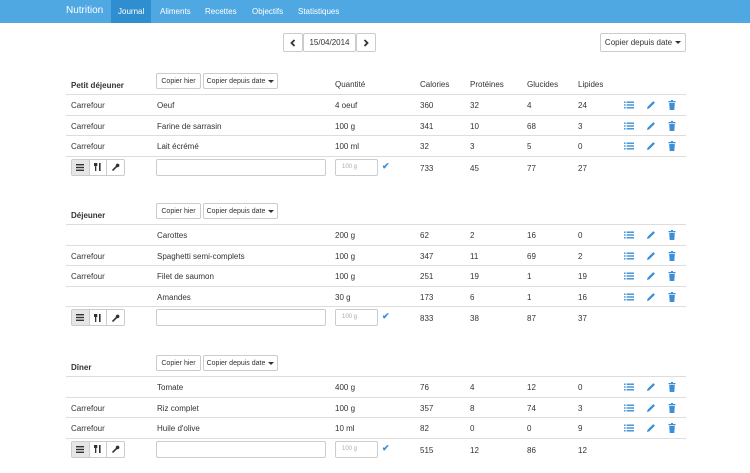 This screenshot has width=750, height=473. What do you see at coordinates (427, 450) in the screenshot?
I see `total-calories: 515` at bounding box center [427, 450].